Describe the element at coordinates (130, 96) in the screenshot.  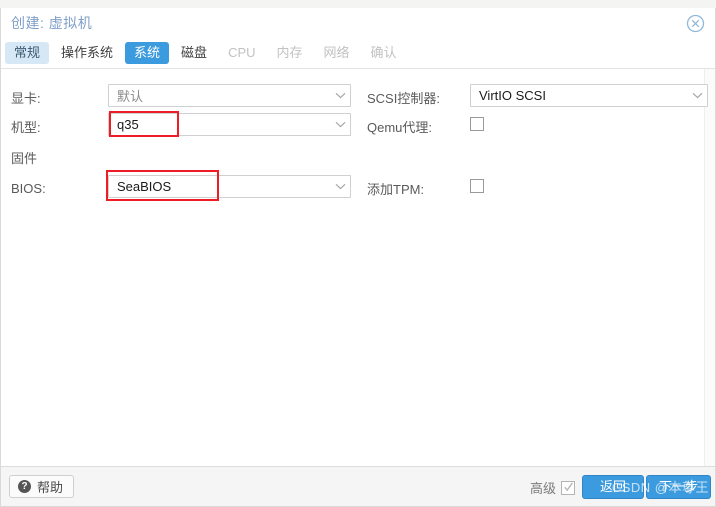
I see `graphics-card-value: 默认` at that location.